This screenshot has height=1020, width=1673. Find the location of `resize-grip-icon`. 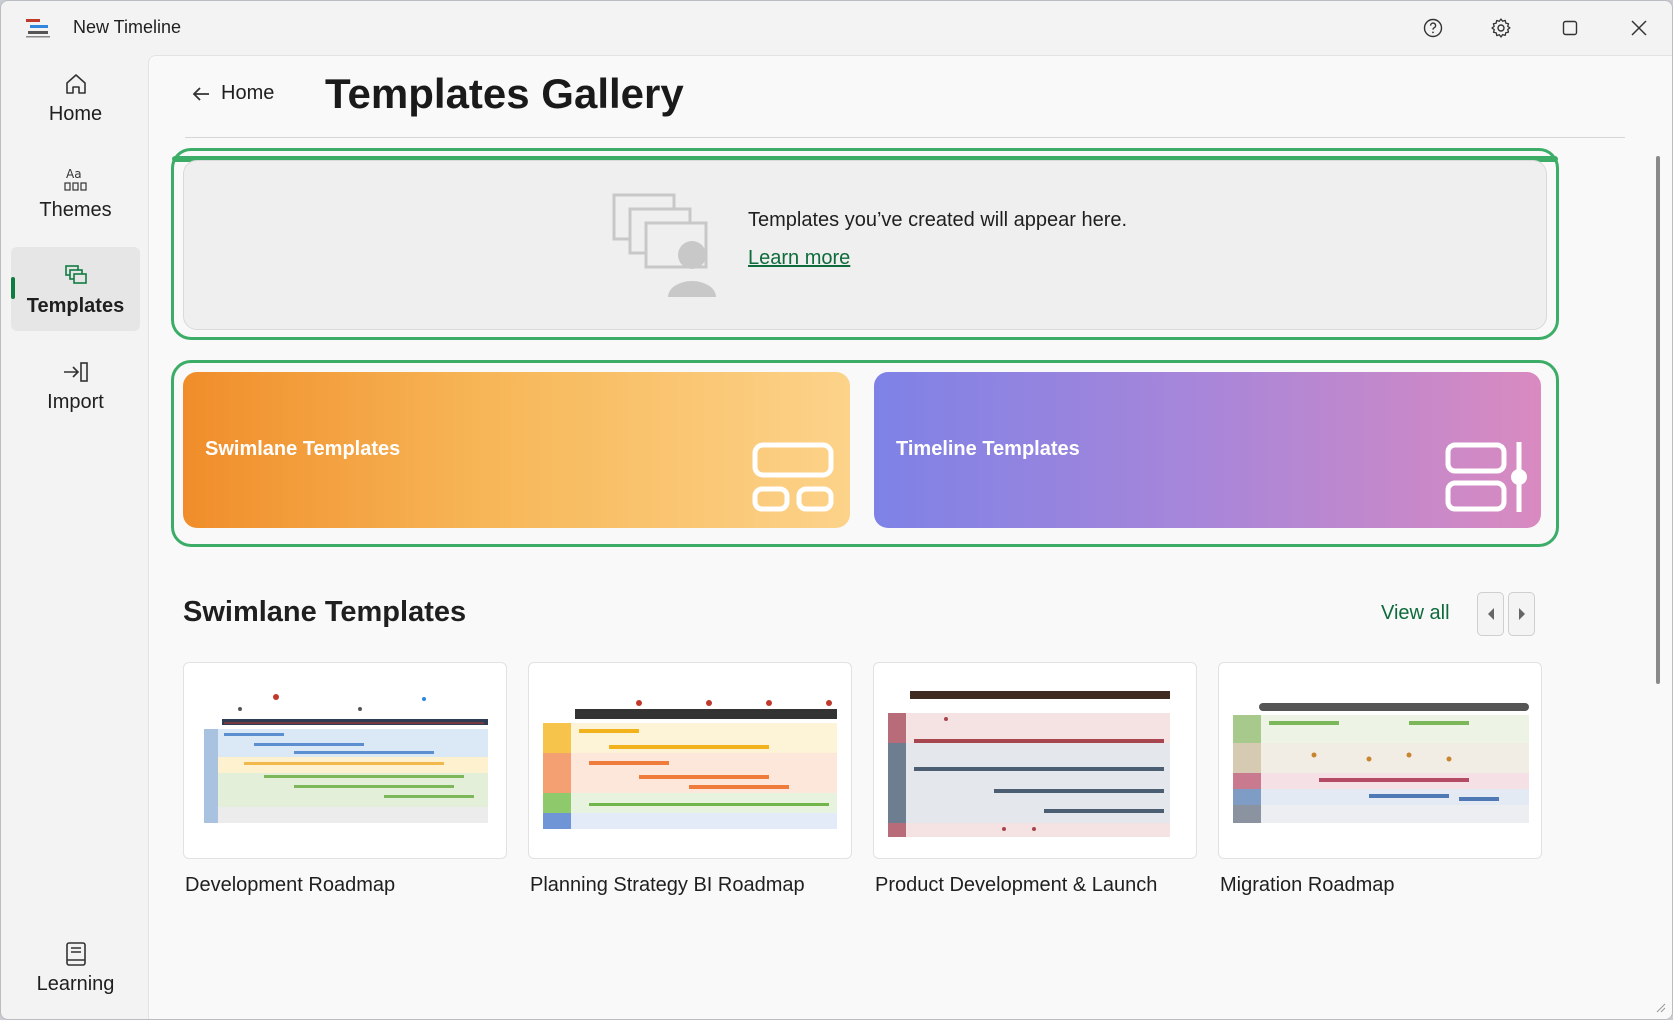

resize-grip-icon is located at coordinates (1660, 1007).